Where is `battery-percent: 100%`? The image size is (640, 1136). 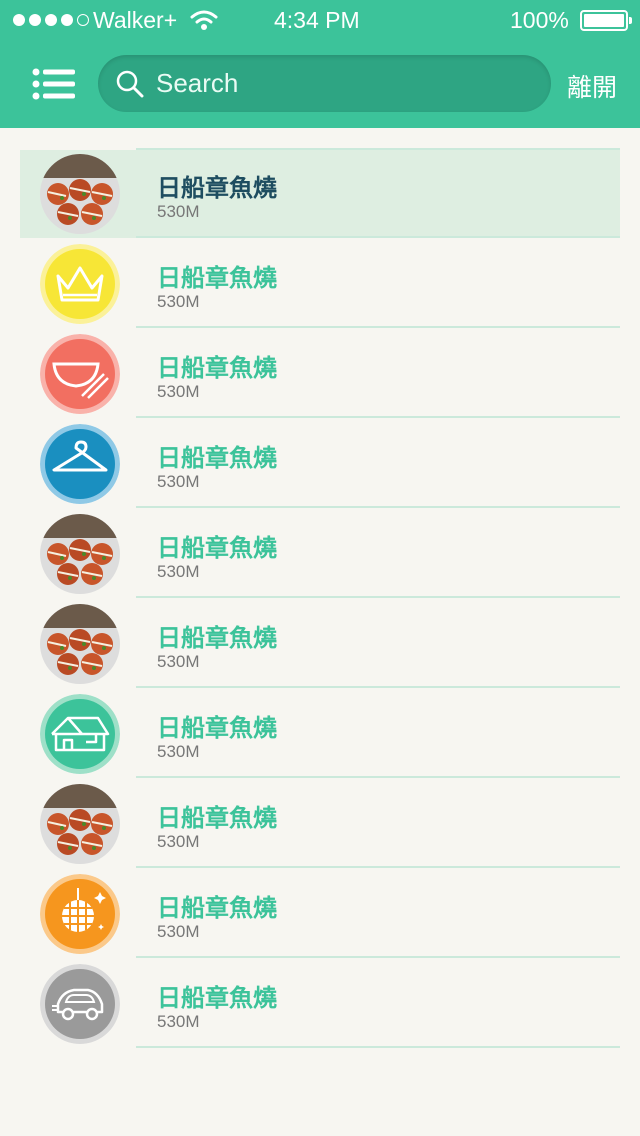
battery-percent: 100% is located at coordinates (539, 20).